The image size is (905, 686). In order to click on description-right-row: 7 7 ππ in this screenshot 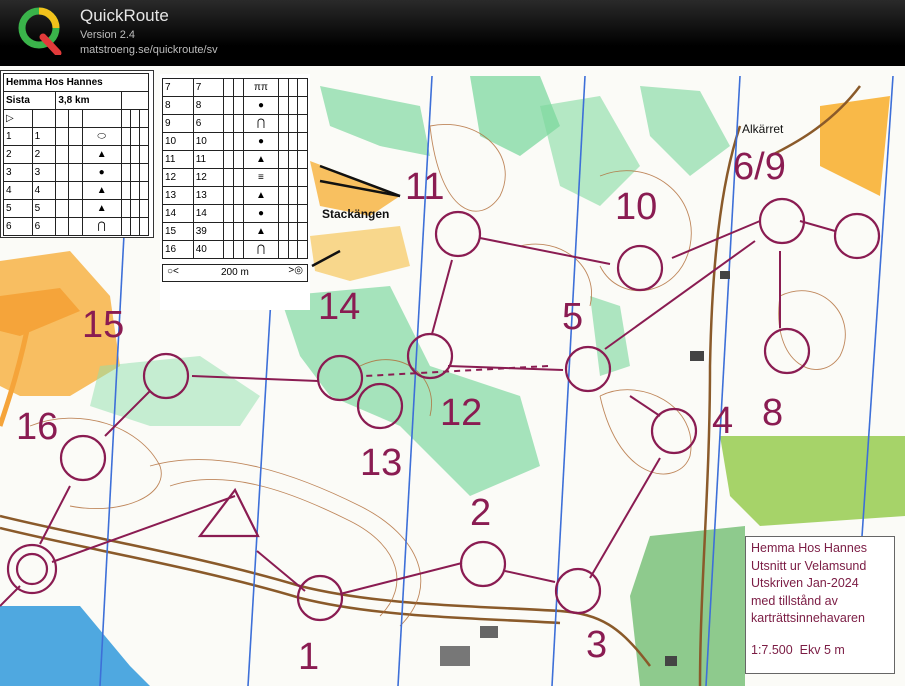, I will do `click(235, 87)`.